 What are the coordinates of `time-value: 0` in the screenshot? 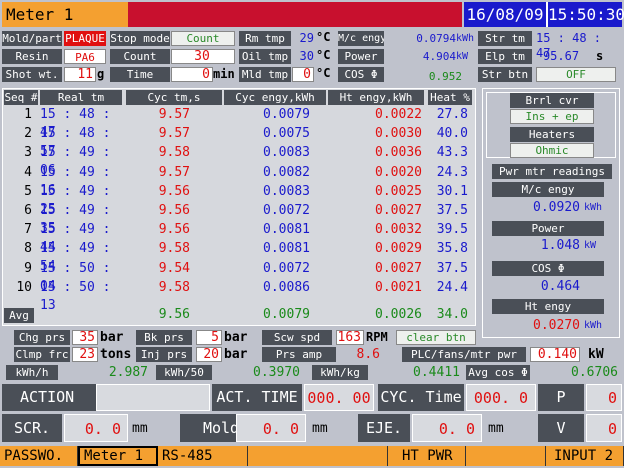 It's located at (192, 74).